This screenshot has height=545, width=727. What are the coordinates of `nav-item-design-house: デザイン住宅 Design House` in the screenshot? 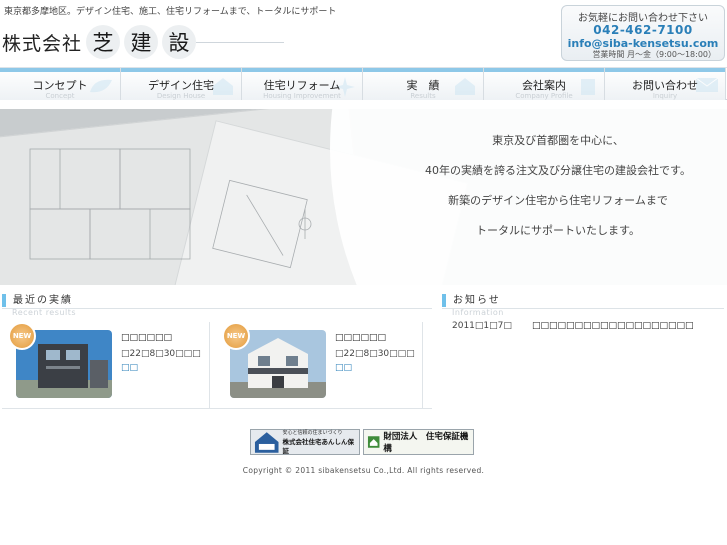 It's located at (181, 84).